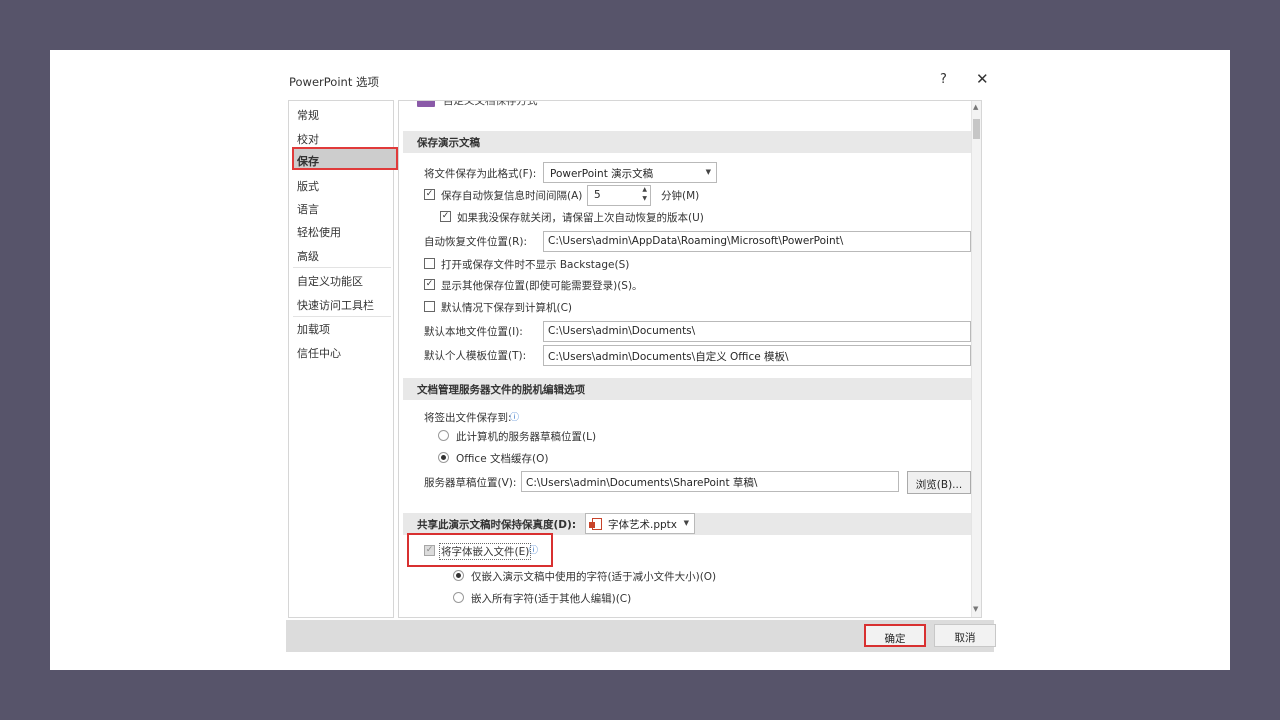 This screenshot has width=1280, height=720. What do you see at coordinates (644, 189) in the screenshot?
I see `spin-up-icon: ▲` at bounding box center [644, 189].